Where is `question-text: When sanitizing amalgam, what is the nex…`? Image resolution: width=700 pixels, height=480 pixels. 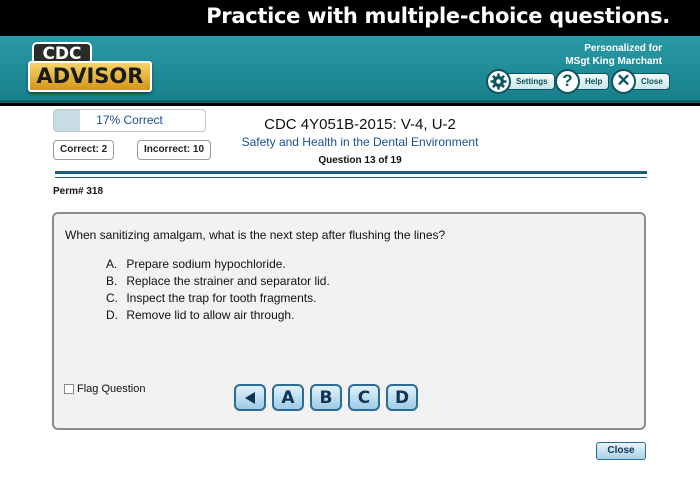
question-text: When sanitizing amalgam, what is the nex… is located at coordinates (255, 235).